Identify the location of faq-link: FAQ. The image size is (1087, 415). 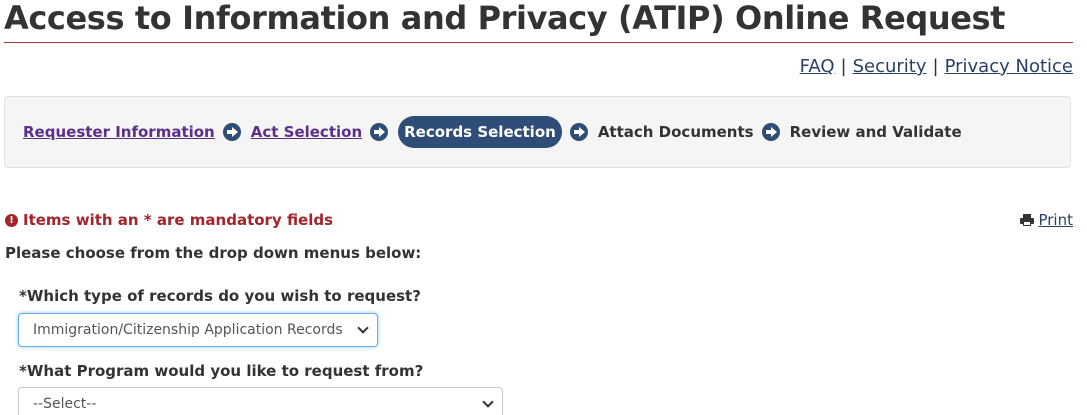
(817, 66).